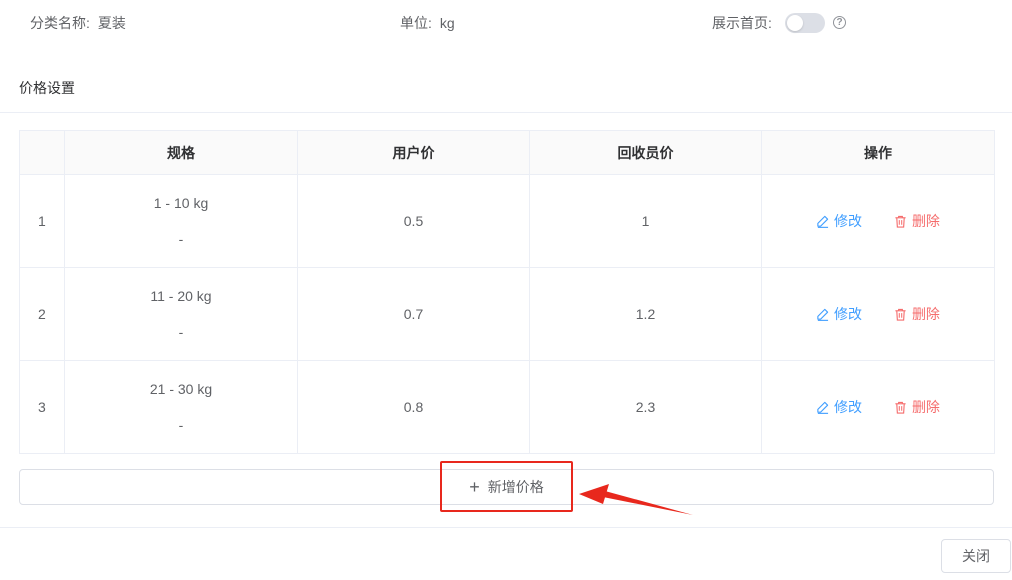 The width and height of the screenshot is (1012, 580). What do you see at coordinates (181, 407) in the screenshot?
I see `spec-cell: 21 - 30 kg -` at bounding box center [181, 407].